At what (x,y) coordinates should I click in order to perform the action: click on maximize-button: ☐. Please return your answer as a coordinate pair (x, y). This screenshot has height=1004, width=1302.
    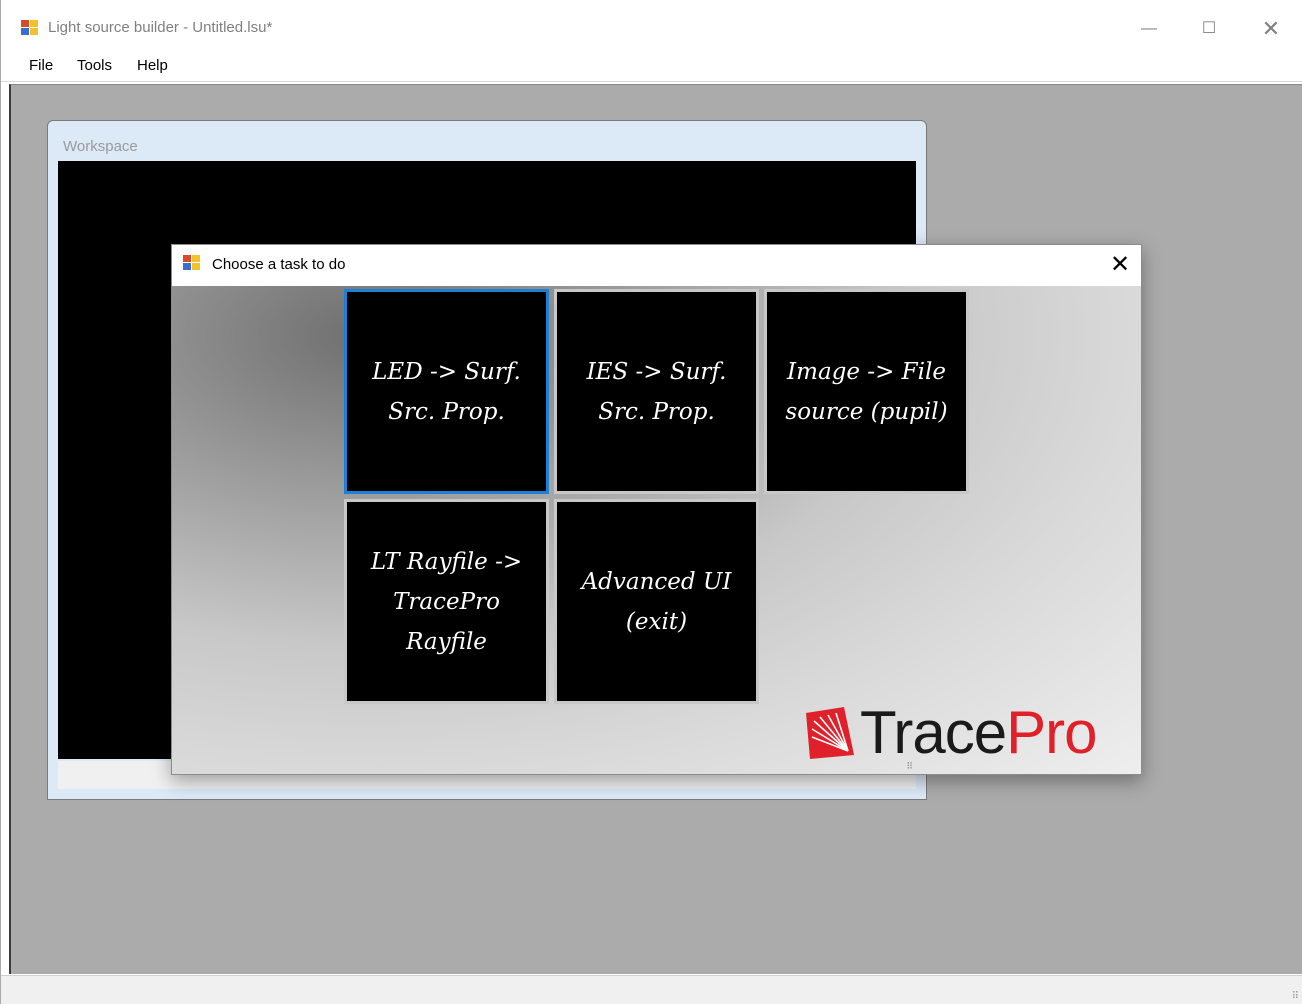
    Looking at the image, I should click on (1209, 29).